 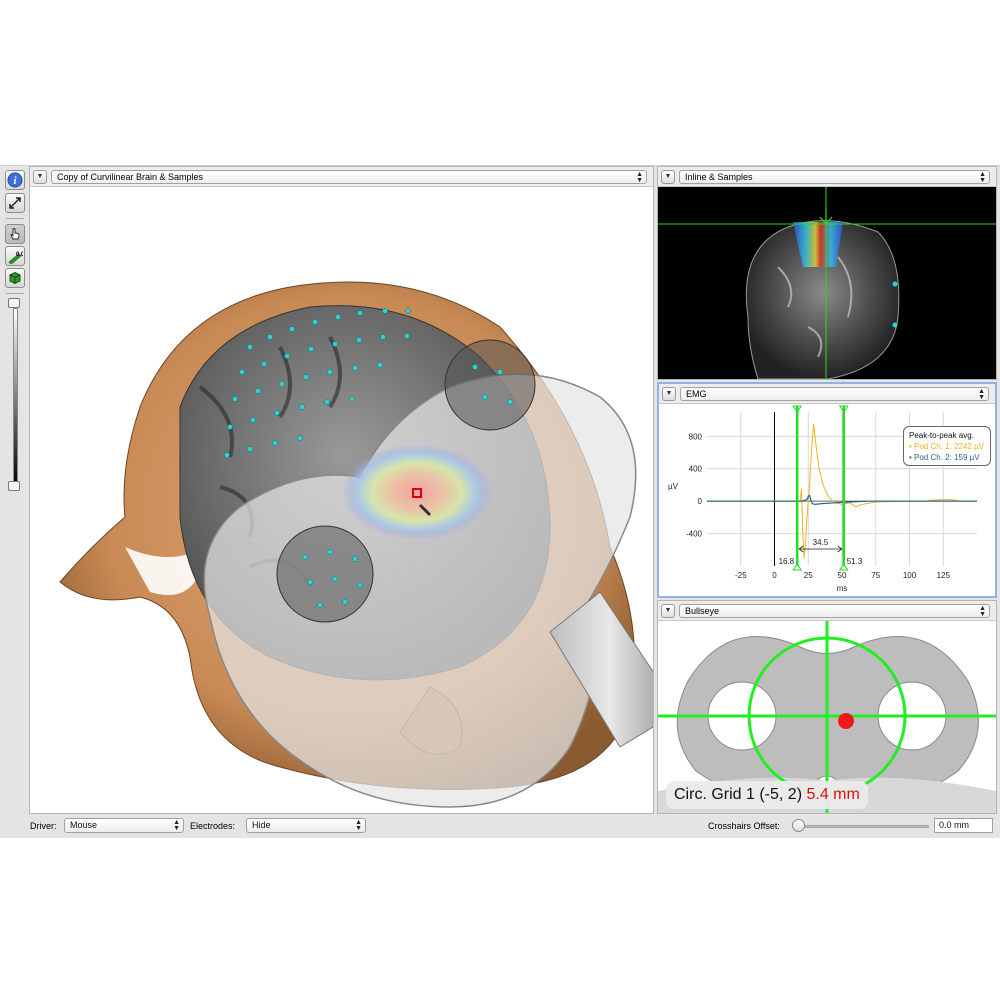 What do you see at coordinates (694, 534) in the screenshot?
I see `y-tick-label: -400` at bounding box center [694, 534].